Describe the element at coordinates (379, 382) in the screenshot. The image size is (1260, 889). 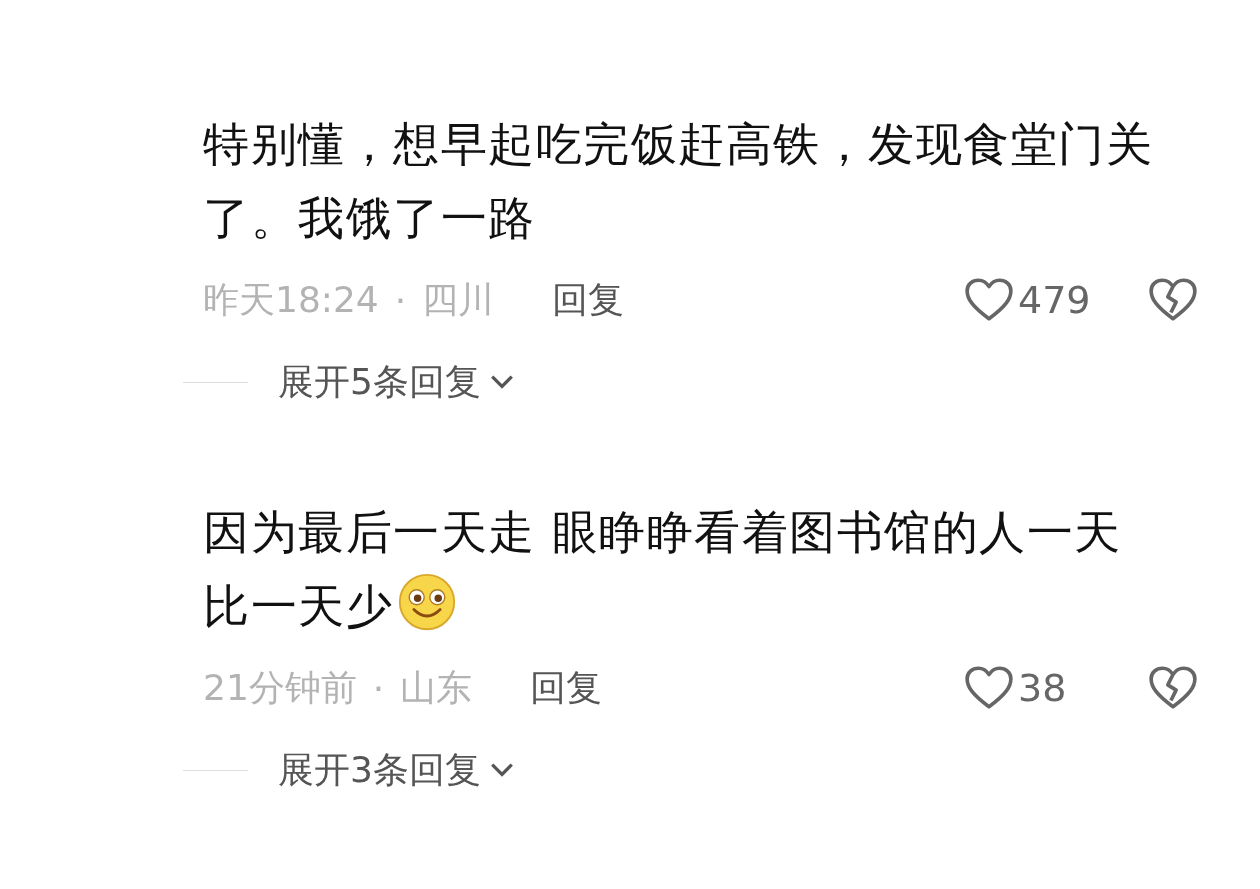
I see `expand-replies-link: 展开5条回复` at that location.